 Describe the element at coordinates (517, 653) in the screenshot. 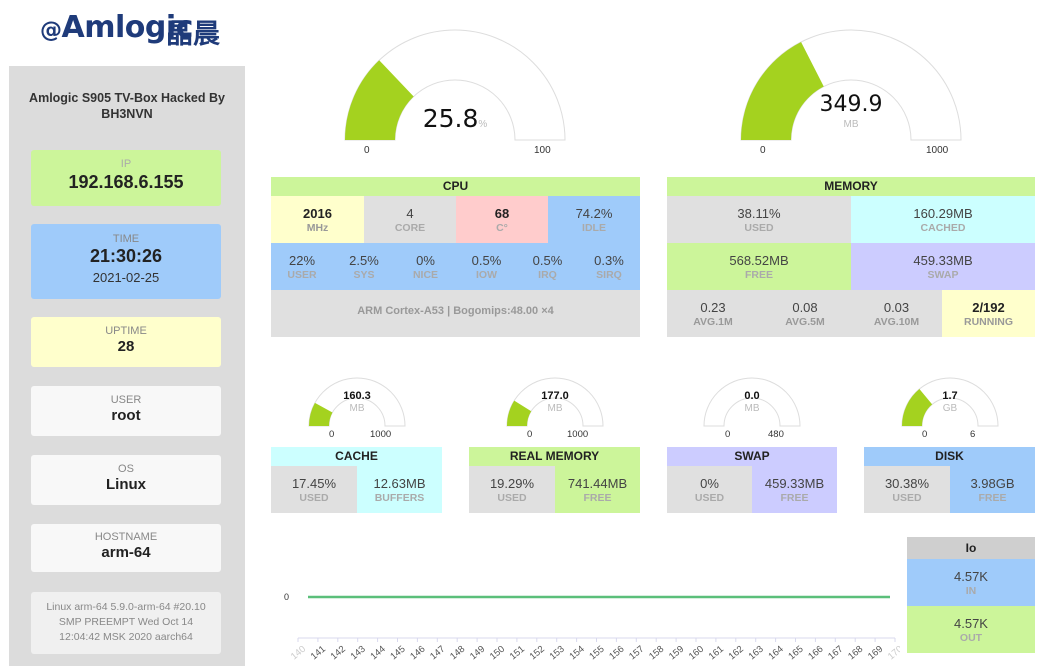

I see `x-tick-label: 151` at that location.